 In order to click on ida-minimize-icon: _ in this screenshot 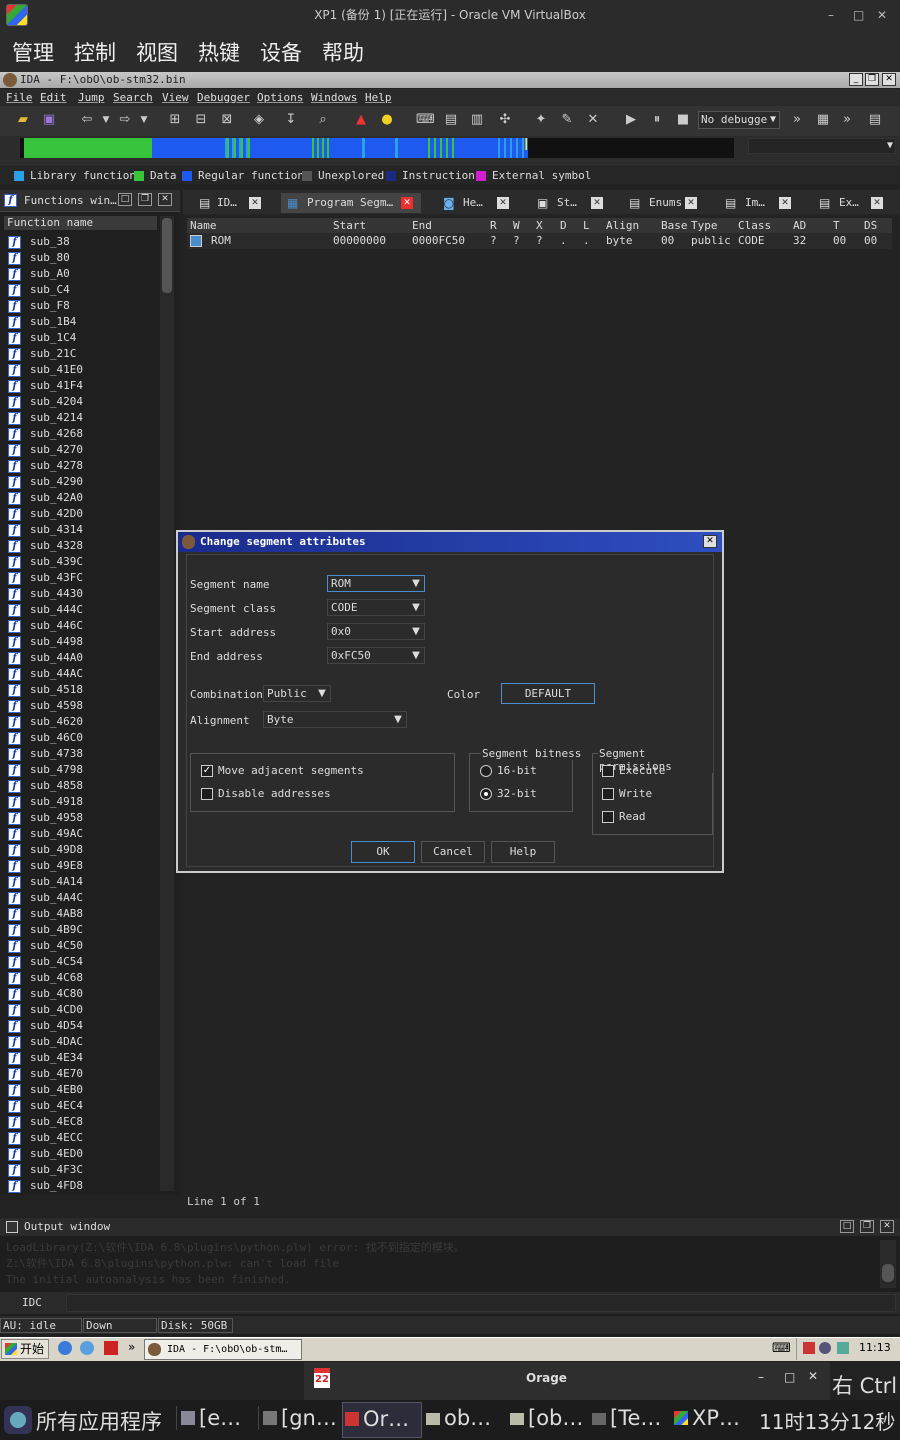, I will do `click(856, 79)`.